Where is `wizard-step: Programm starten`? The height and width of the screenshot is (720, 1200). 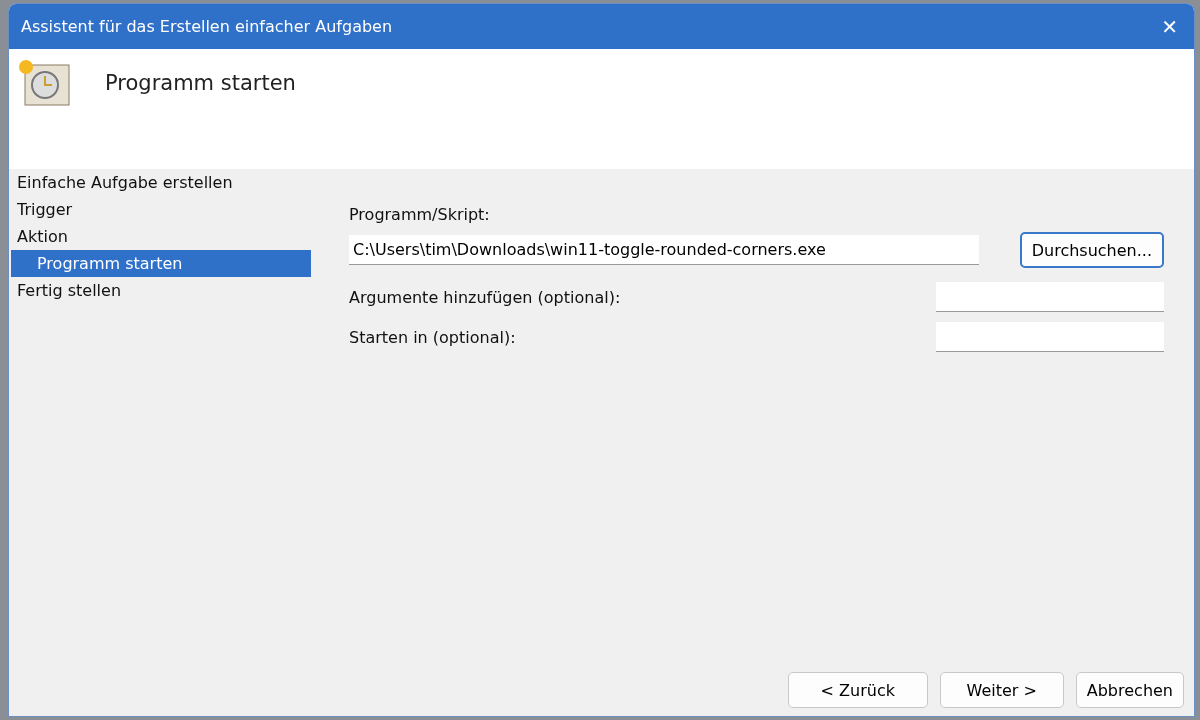 wizard-step: Programm starten is located at coordinates (161, 263).